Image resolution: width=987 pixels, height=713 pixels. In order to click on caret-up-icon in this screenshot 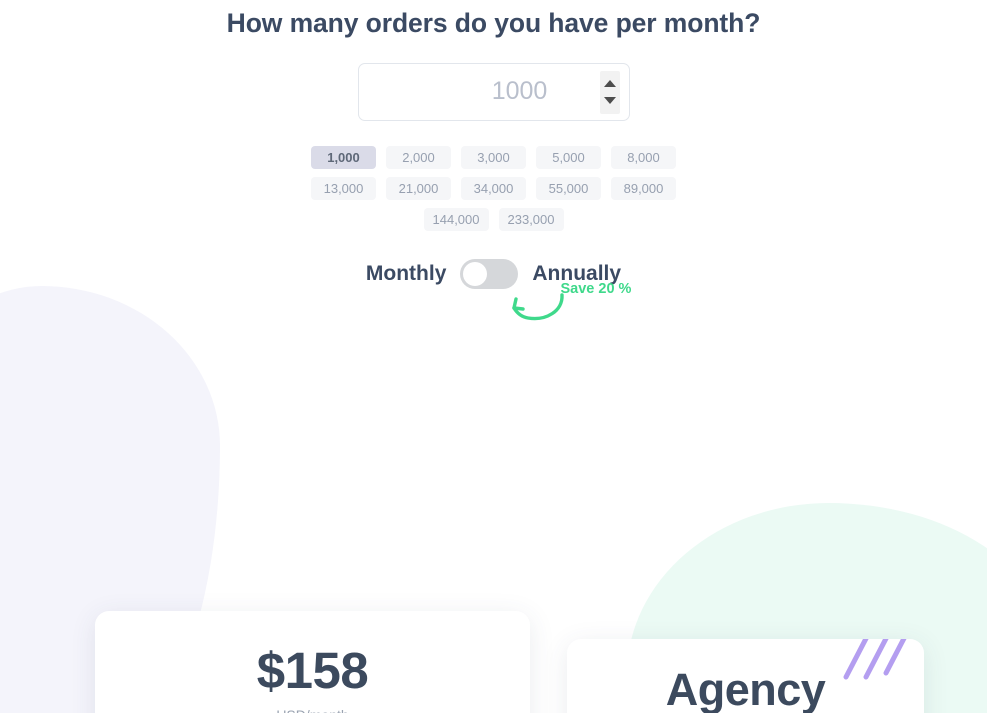, I will do `click(609, 84)`.